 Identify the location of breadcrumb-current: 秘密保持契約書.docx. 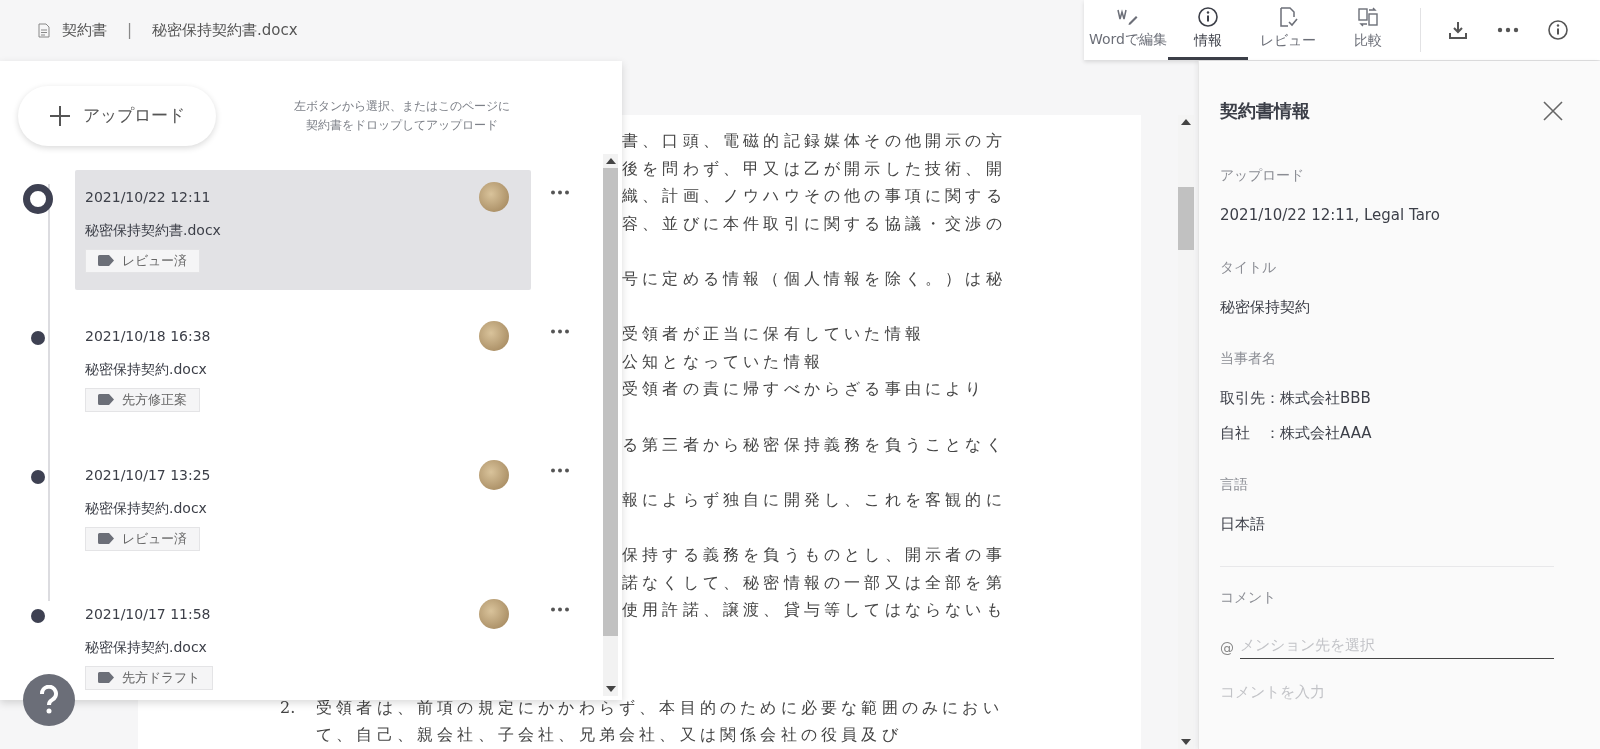
(225, 31).